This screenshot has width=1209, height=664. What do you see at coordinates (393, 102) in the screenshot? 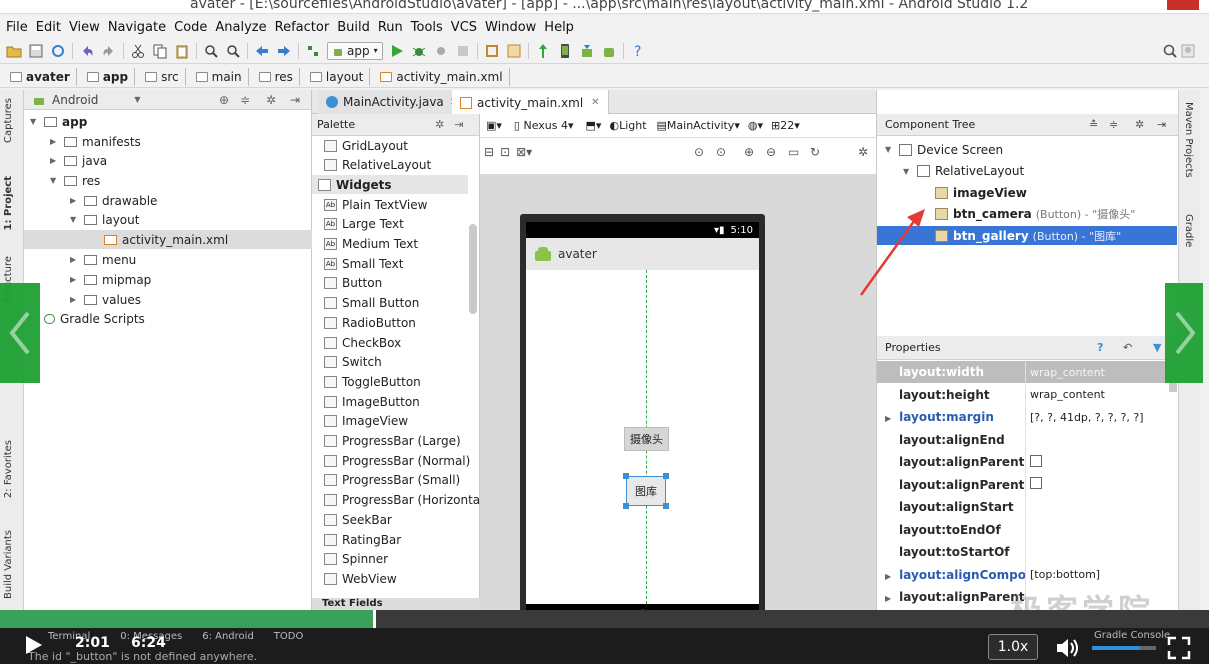
I see `tab-mainactivity-java: MainActivity.java ✕` at bounding box center [393, 102].